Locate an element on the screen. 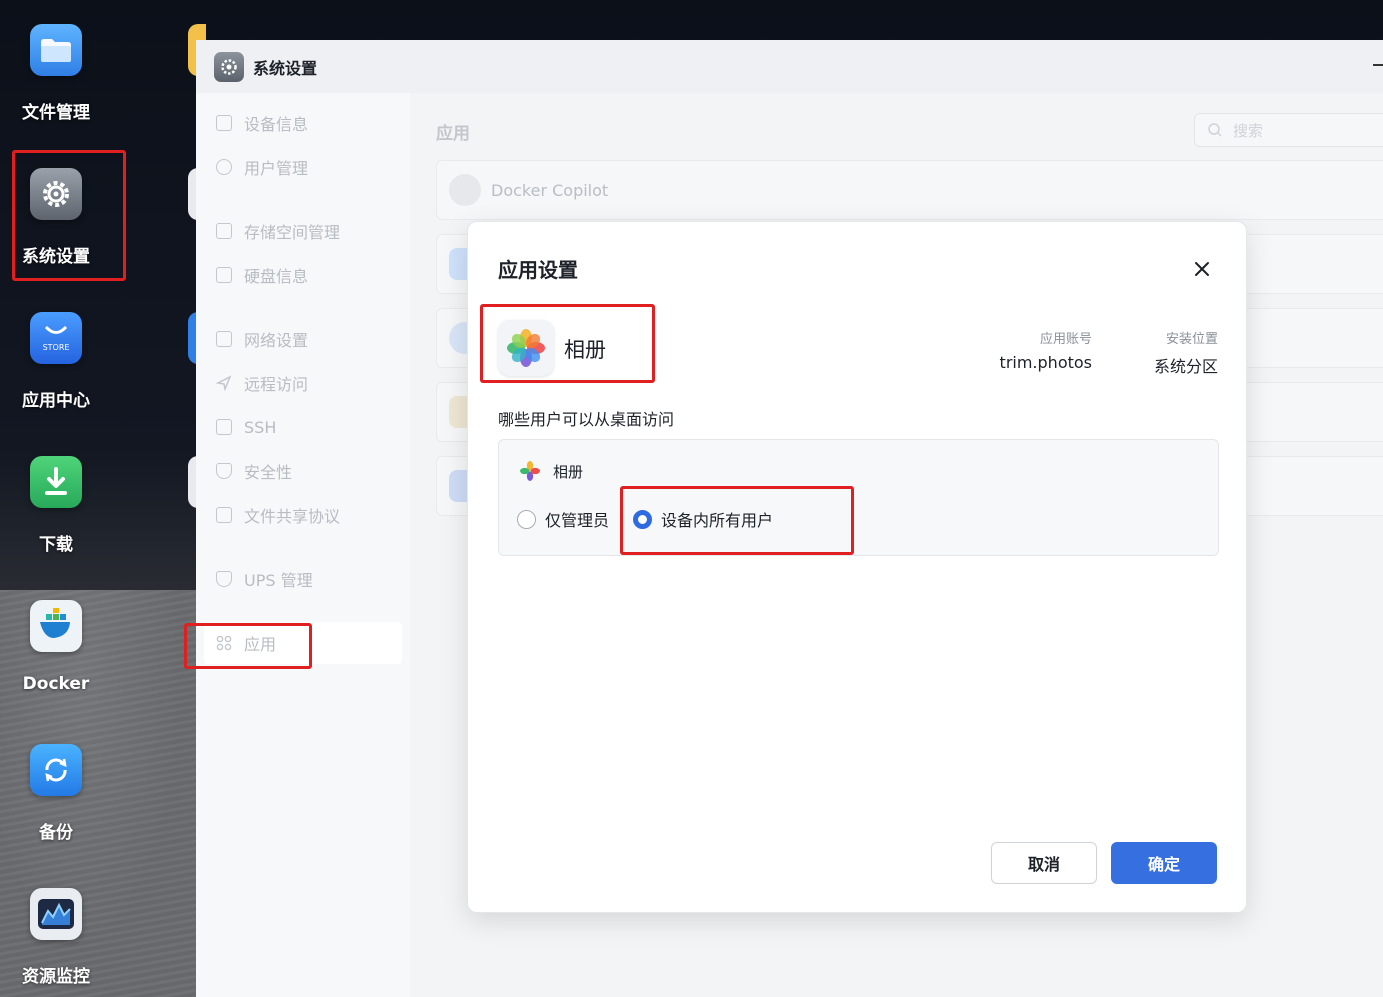  ups-icon is located at coordinates (224, 579).